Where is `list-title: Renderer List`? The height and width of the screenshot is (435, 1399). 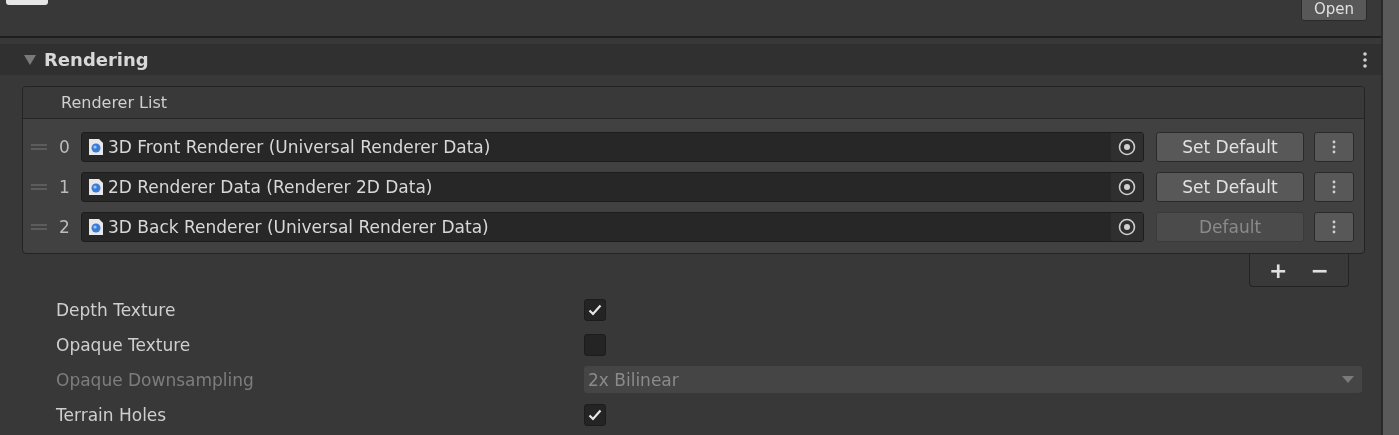
list-title: Renderer List is located at coordinates (114, 102).